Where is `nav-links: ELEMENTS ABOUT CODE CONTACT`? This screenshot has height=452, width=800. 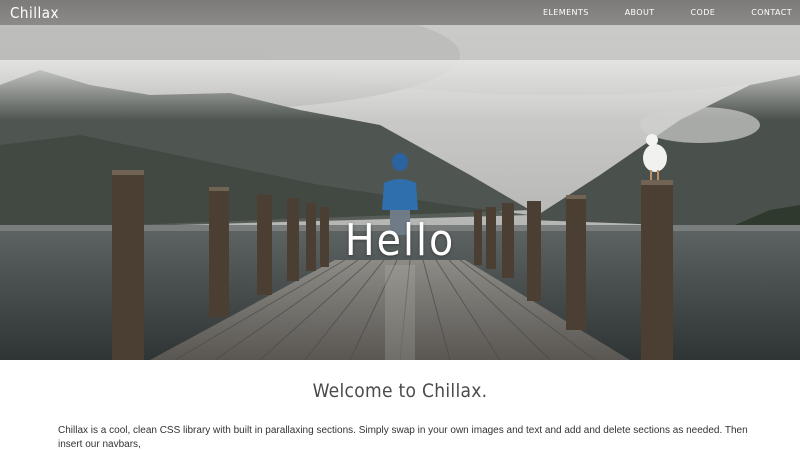 nav-links: ELEMENTS ABOUT CODE CONTACT is located at coordinates (649, 12).